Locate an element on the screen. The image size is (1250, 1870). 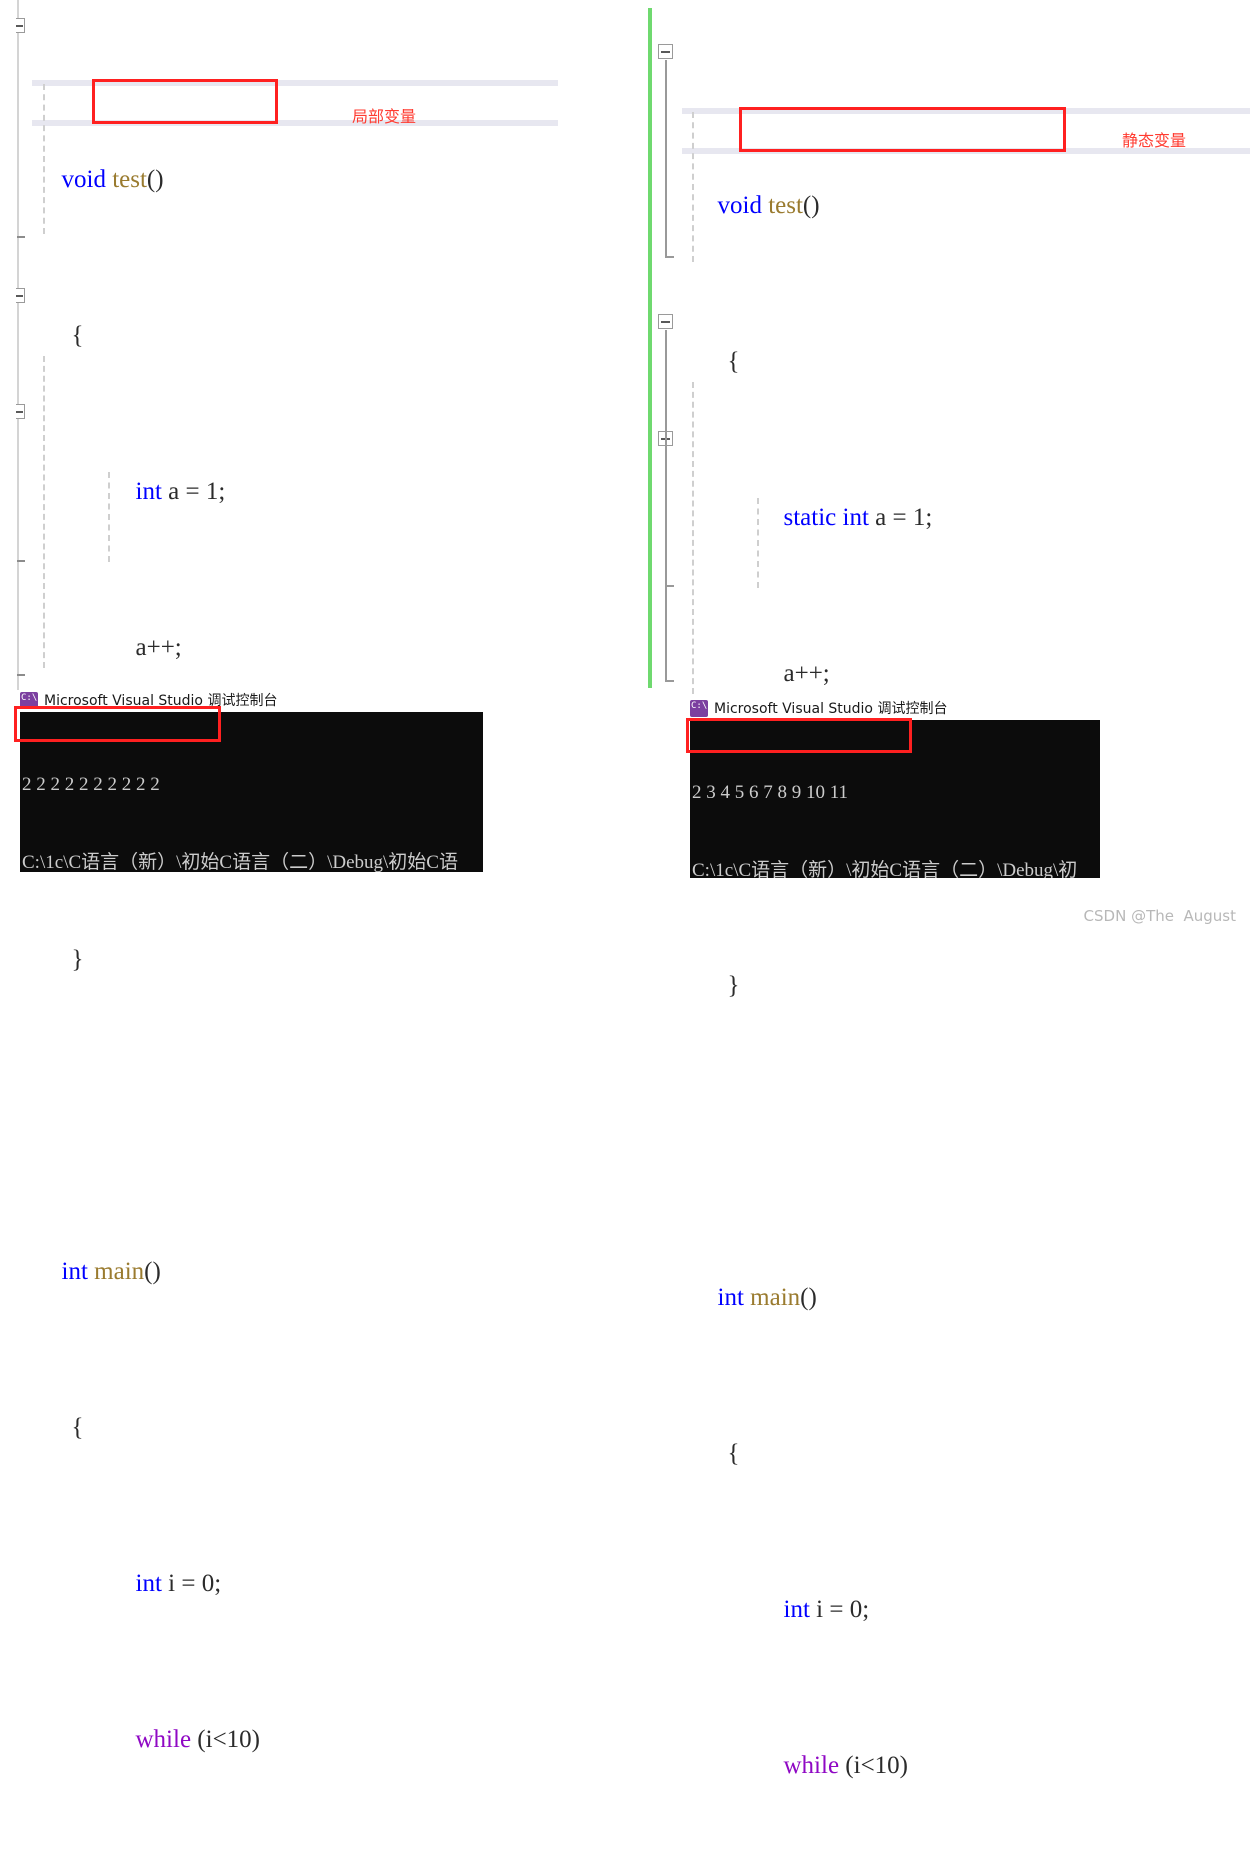
console-app-icon: C:\ is located at coordinates (699, 708).